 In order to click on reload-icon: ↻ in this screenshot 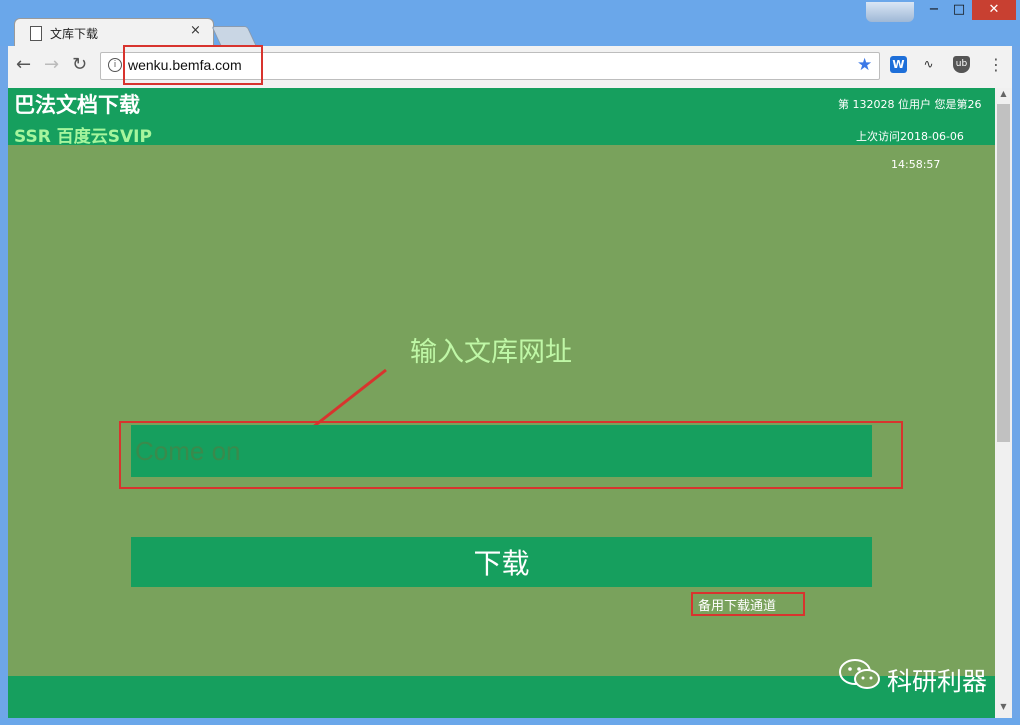, I will do `click(79, 64)`.